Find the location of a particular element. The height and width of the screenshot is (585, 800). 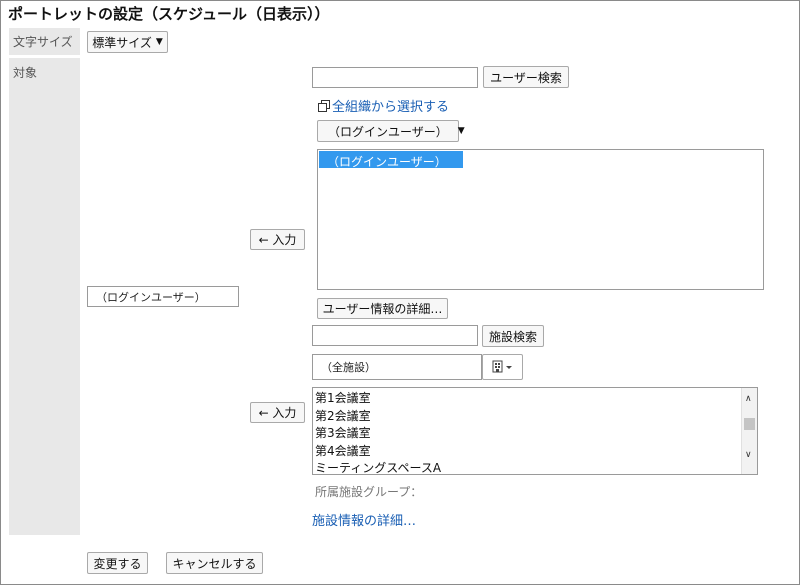

facility-list-item: 第1会議室 is located at coordinates (343, 397).